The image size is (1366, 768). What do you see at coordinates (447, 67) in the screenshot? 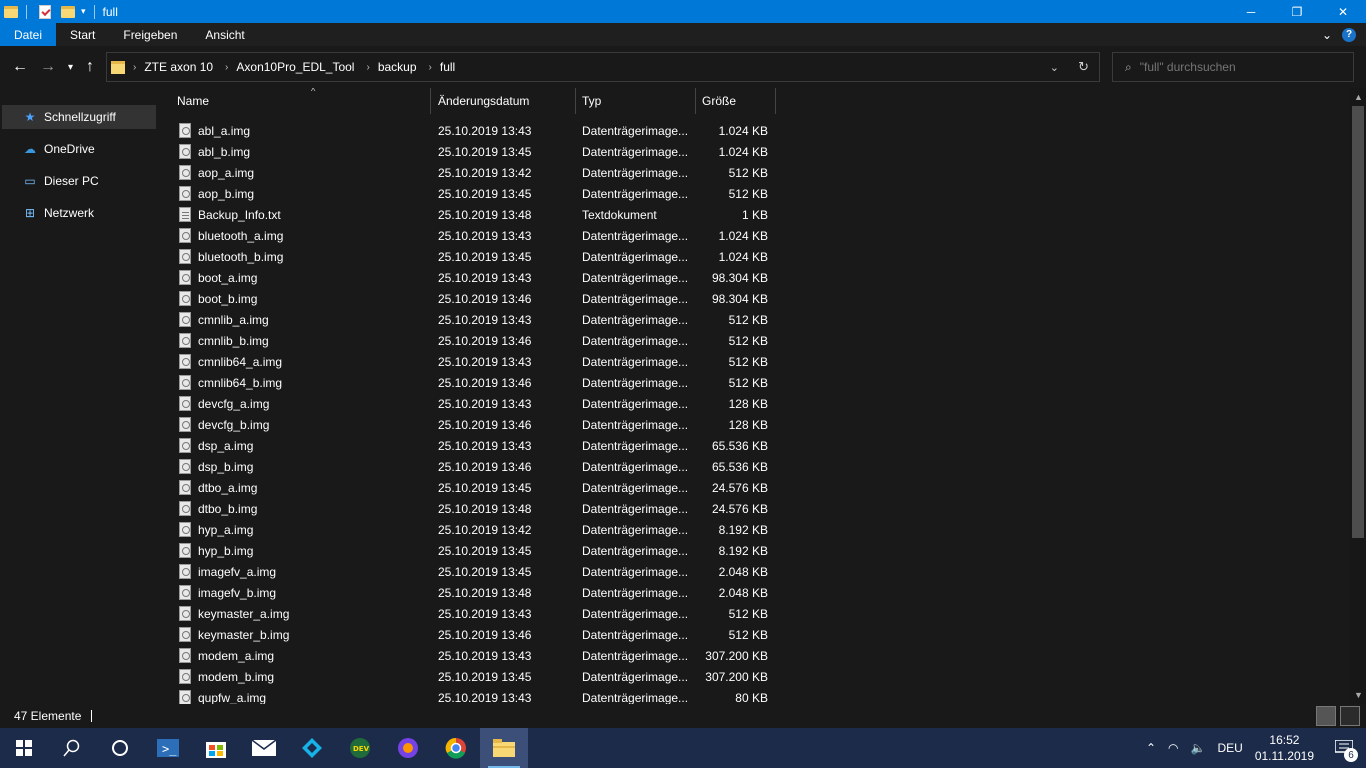
I see `breadcrumb-full: full` at bounding box center [447, 67].